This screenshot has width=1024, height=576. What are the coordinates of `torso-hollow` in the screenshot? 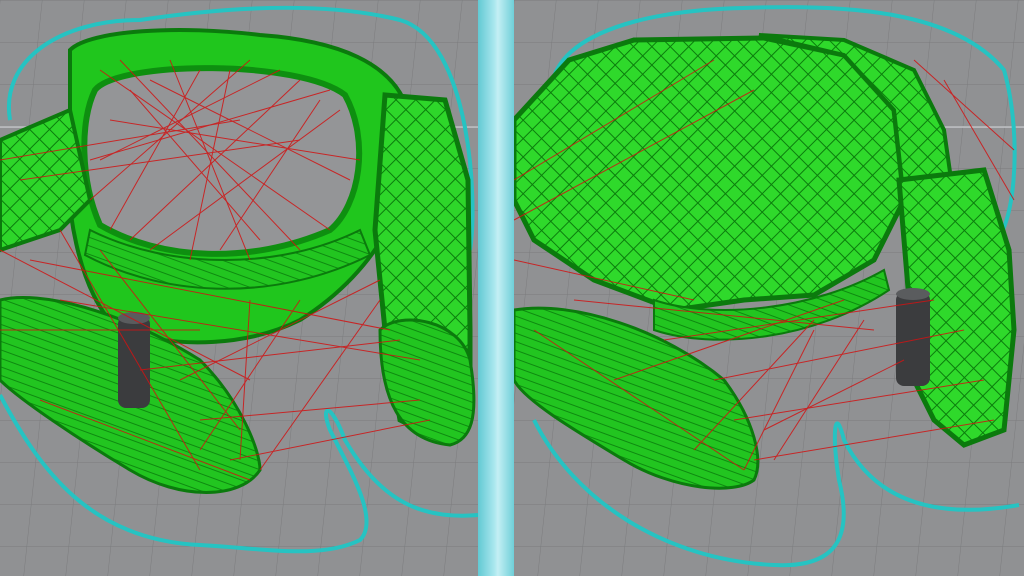 It's located at (222, 161).